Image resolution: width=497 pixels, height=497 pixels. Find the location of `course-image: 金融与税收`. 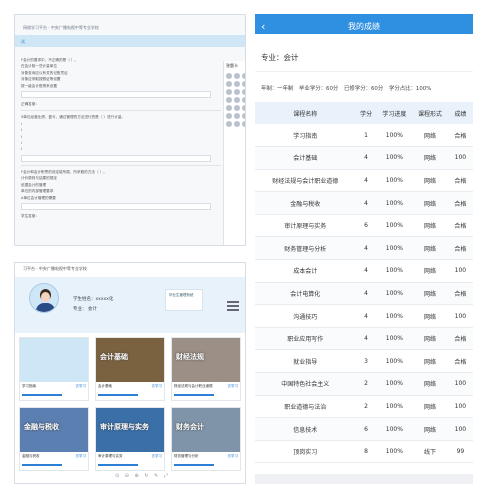

course-image: 金融与税收 is located at coordinates (54, 430).